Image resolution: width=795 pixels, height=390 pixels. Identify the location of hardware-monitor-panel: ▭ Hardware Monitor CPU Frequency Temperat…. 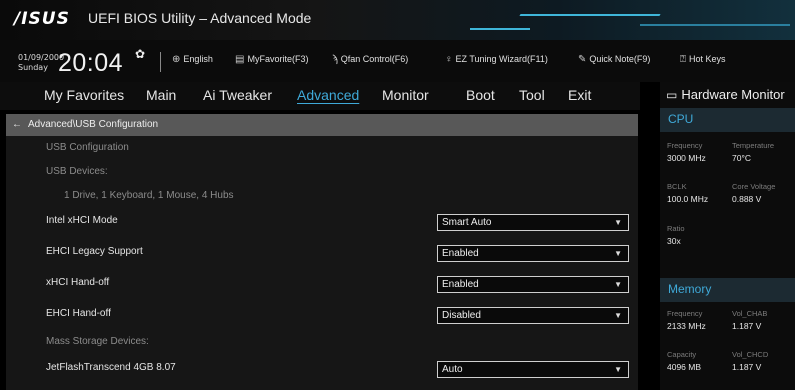
(727, 236).